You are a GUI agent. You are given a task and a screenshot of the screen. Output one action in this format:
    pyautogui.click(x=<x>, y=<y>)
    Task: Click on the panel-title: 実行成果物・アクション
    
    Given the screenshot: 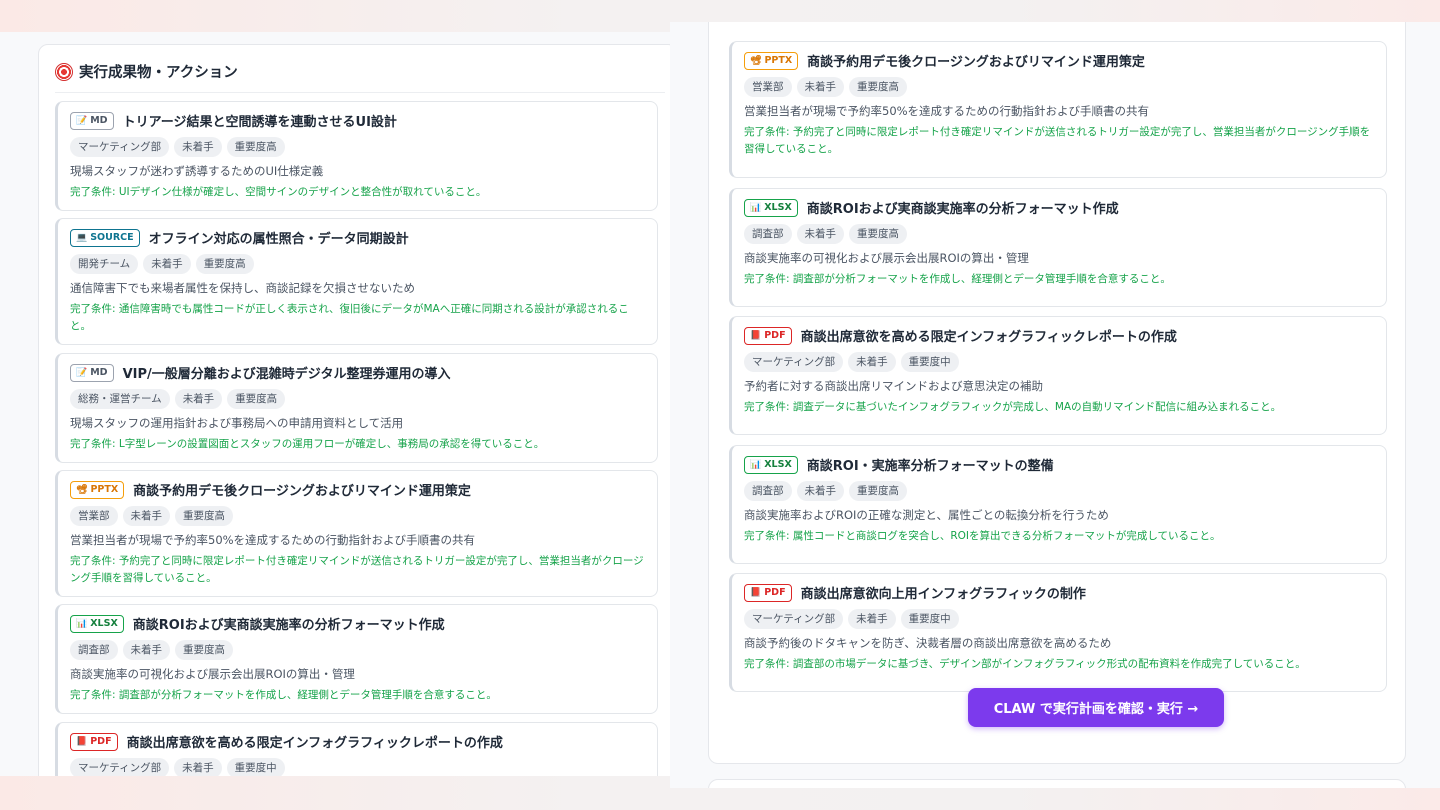 What is the action you would take?
    pyautogui.click(x=158, y=73)
    